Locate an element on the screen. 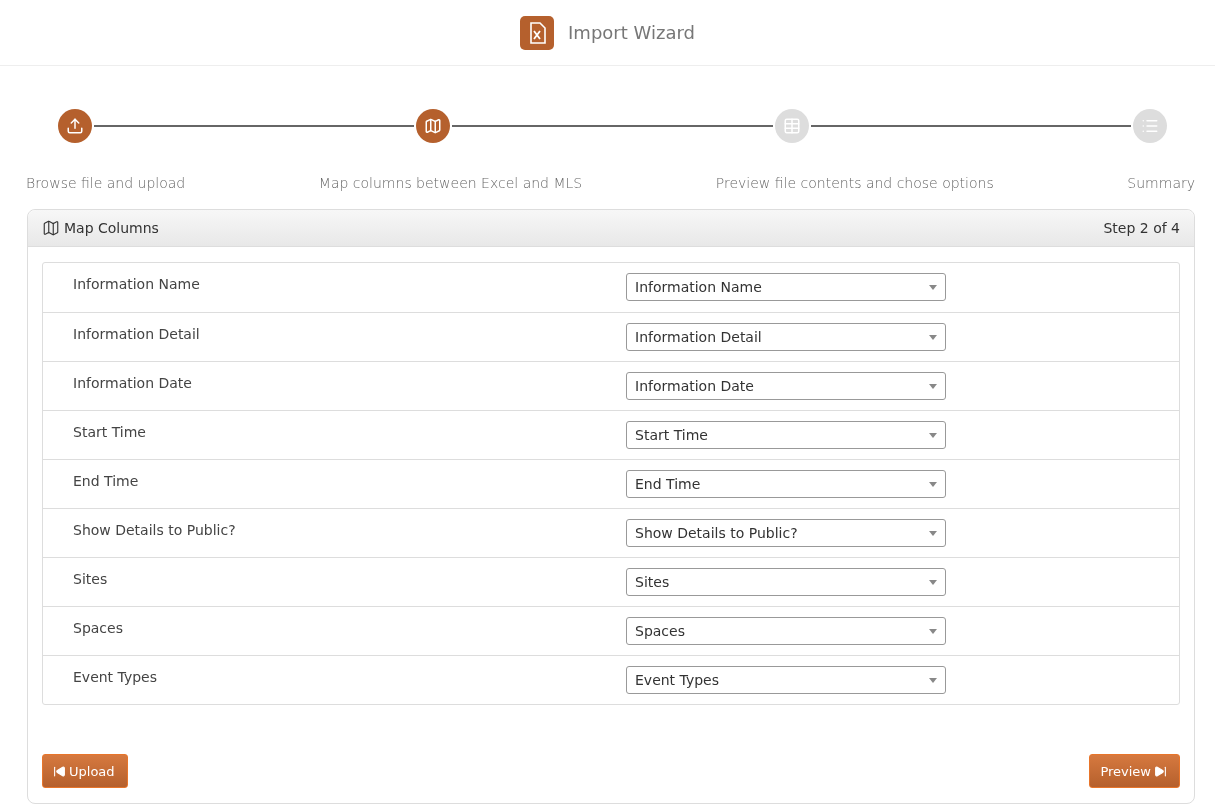  upload-button: Upload is located at coordinates (85, 771).